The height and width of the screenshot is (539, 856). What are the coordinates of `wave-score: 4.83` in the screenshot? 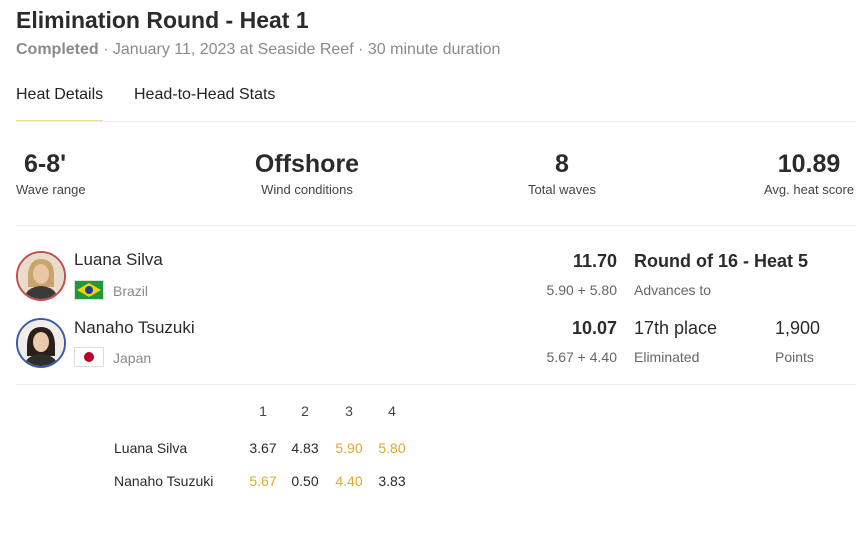 It's located at (305, 448).